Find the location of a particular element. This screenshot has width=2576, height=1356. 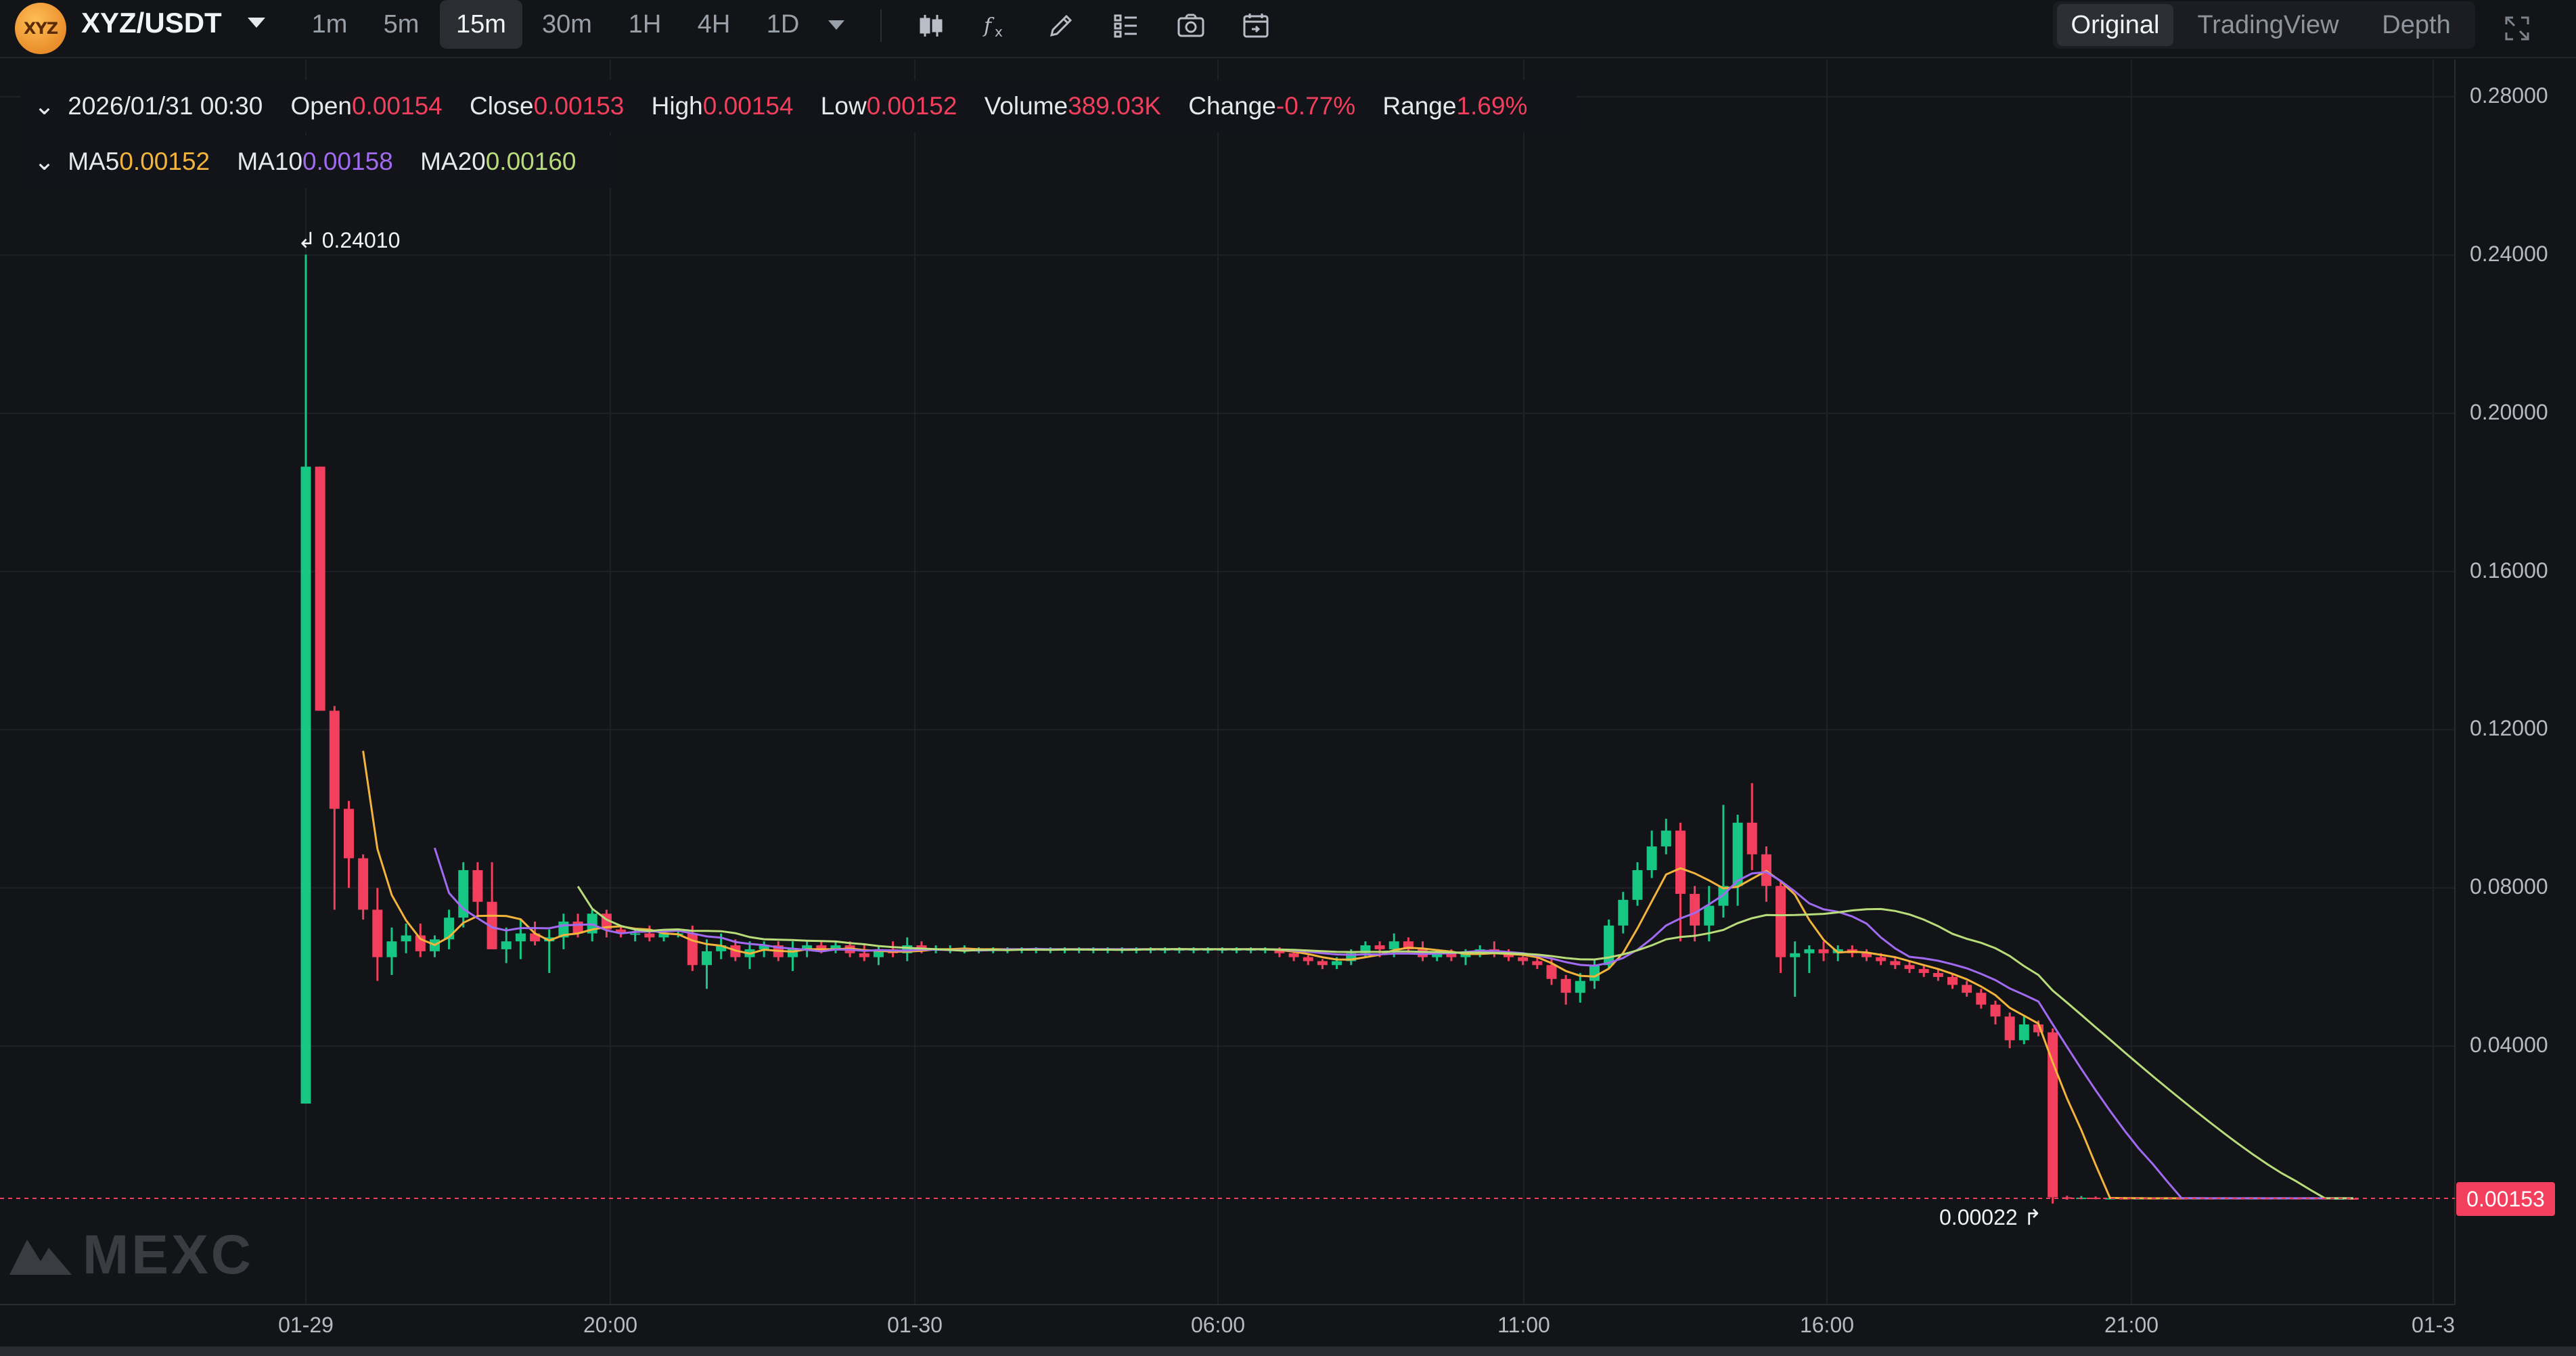

legend-open-label: Open is located at coordinates (321, 106).